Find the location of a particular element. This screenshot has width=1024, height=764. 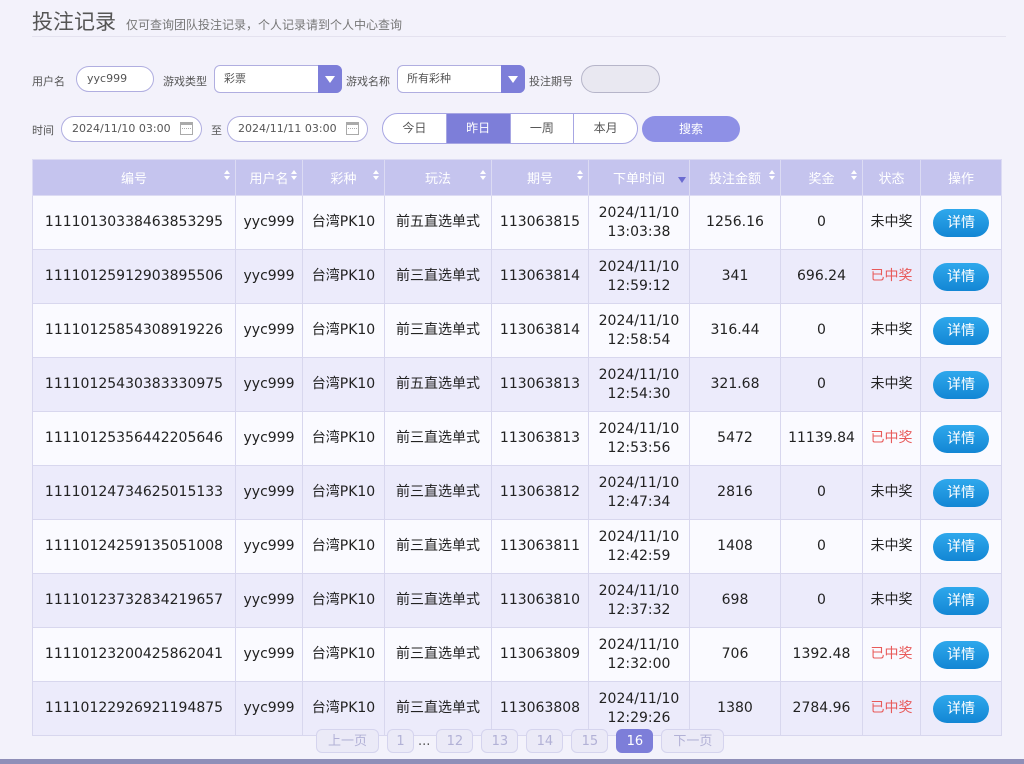

cell-order-time: 2024/11/10 12:58:54 is located at coordinates (639, 330).